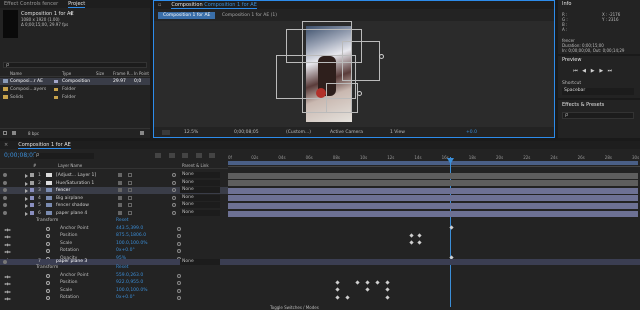 Image resolution: width=640 pixels, height=310 pixels. Describe the element at coordinates (5, 133) in the screenshot. I see `interpret-footage-icon` at that location.